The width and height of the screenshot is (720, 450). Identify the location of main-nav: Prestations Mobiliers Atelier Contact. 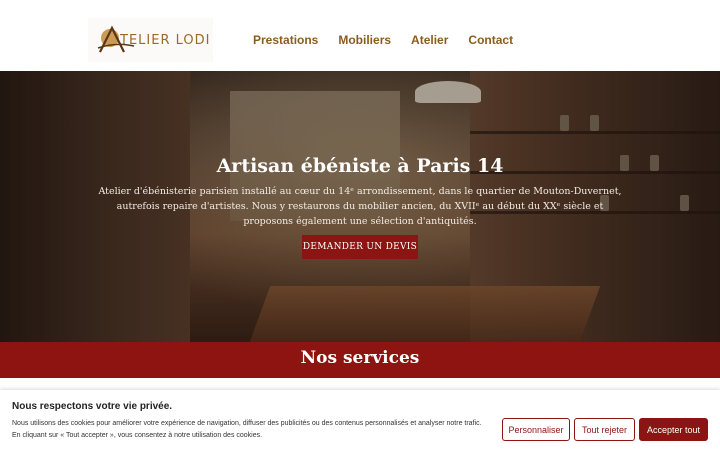
(393, 40).